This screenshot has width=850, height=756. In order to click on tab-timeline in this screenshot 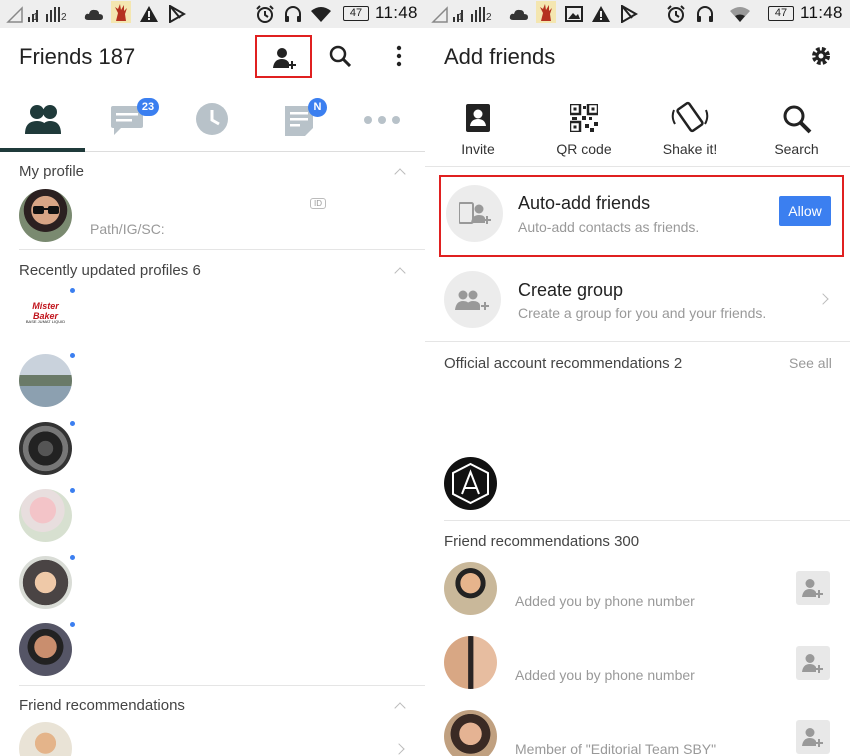, I will do `click(212, 120)`.